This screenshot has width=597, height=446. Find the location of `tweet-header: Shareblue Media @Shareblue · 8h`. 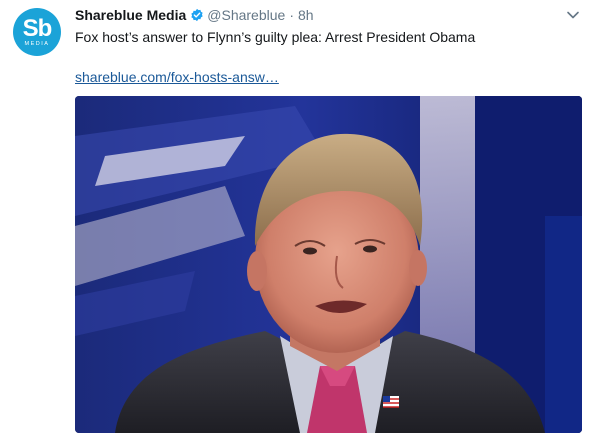

tweet-header: Shareblue Media @Shareblue · 8h is located at coordinates (194, 15).